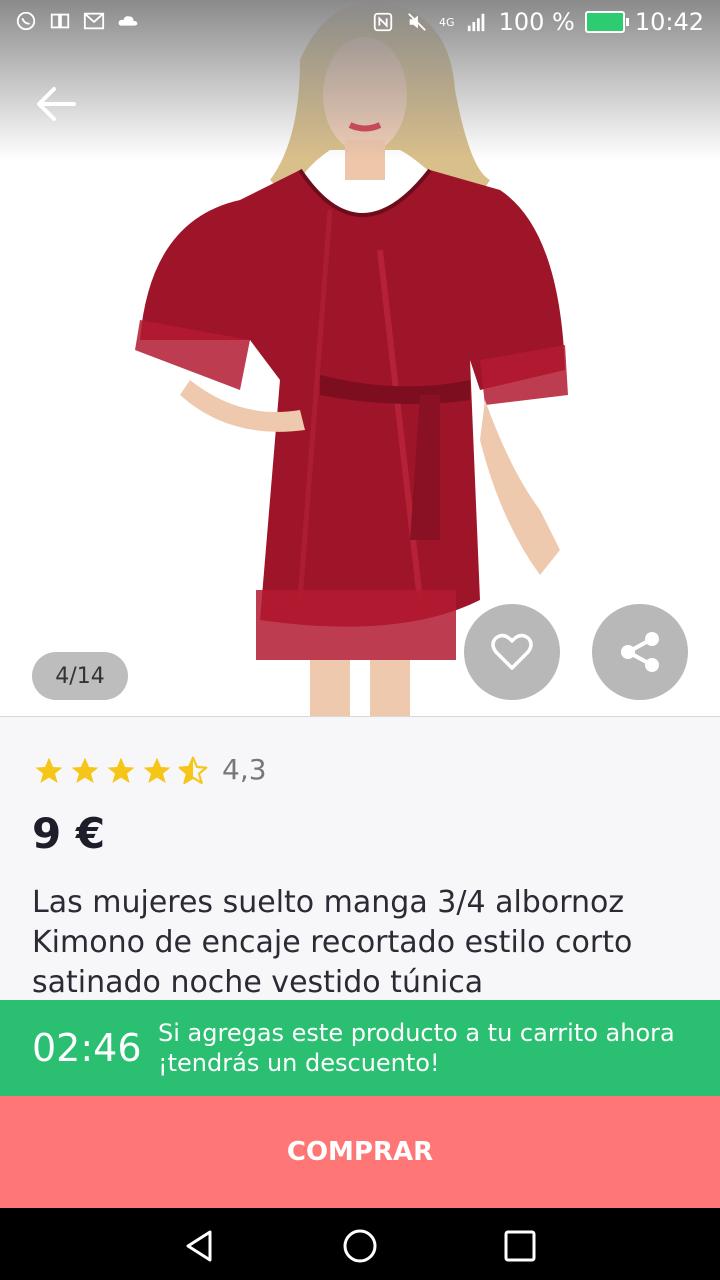 This screenshot has height=1280, width=720. I want to click on product-price: 9 €, so click(69, 833).